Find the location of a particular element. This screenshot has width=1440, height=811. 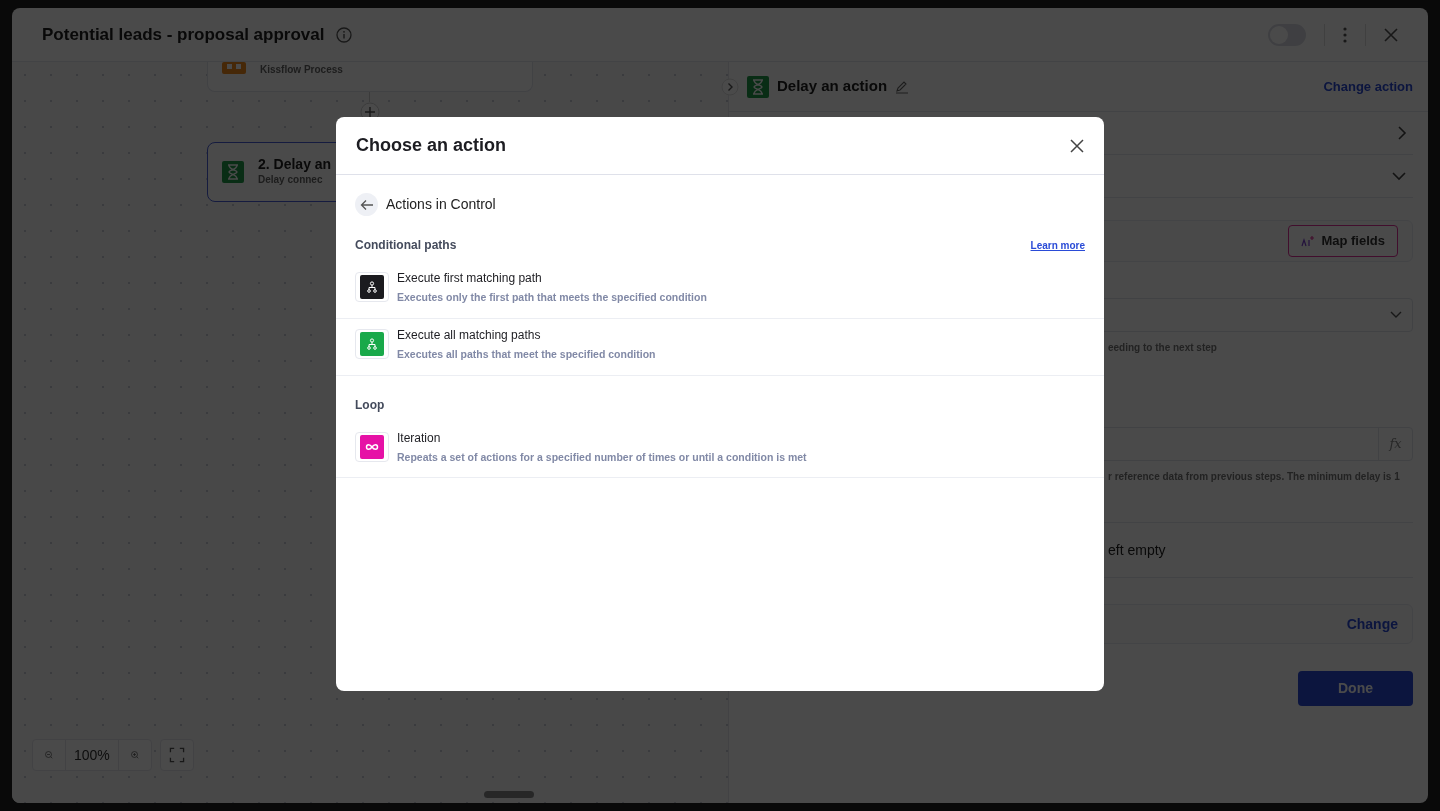

change-action-link: Change action is located at coordinates (1368, 86).